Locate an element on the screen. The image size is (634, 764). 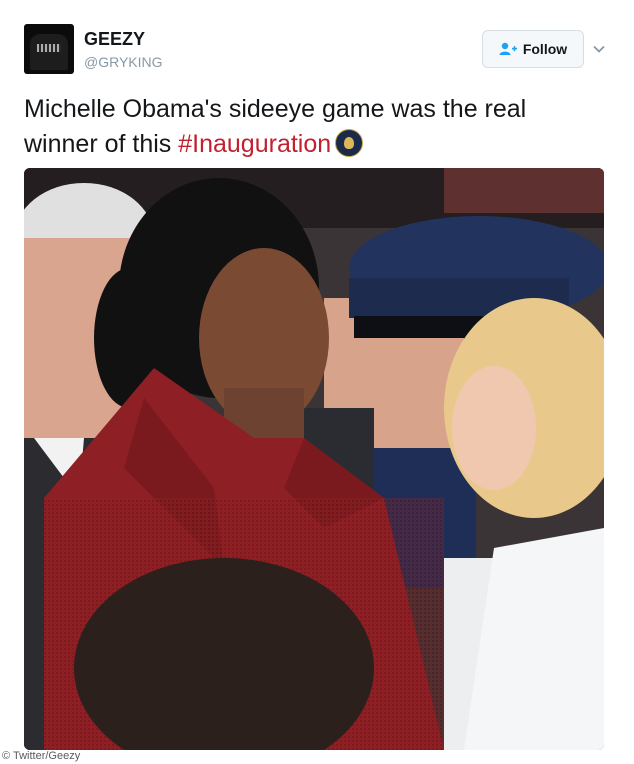
avatar-shirt is located at coordinates (49, 52).